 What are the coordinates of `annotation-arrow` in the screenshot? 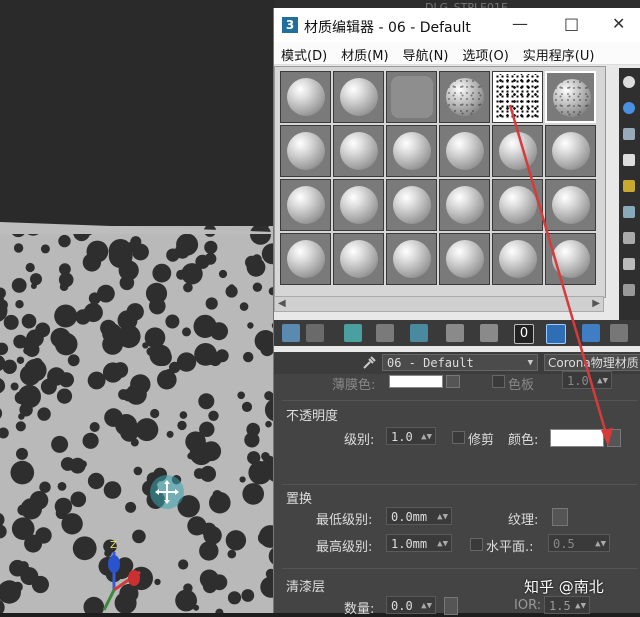 It's located at (560, 275).